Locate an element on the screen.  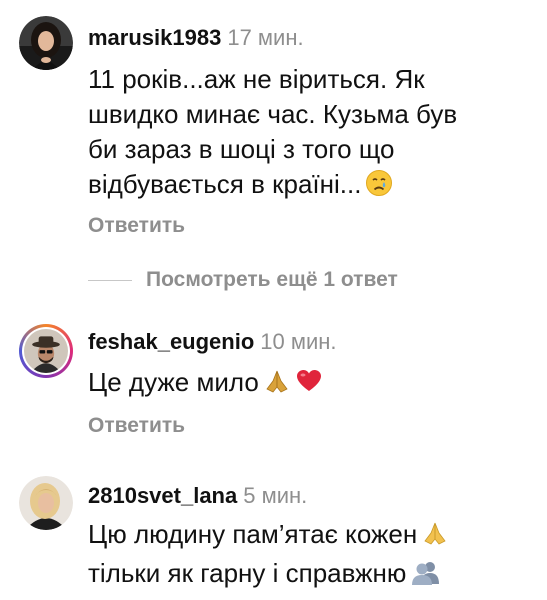
timestamp: 5 мин. is located at coordinates (275, 495).